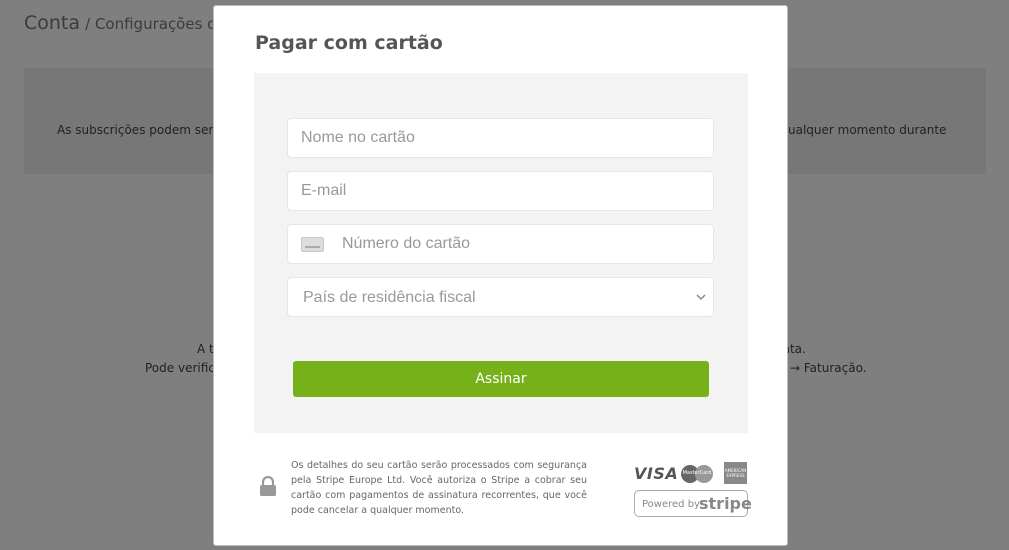 This screenshot has height=550, width=1009. I want to click on email-input, so click(500, 191).